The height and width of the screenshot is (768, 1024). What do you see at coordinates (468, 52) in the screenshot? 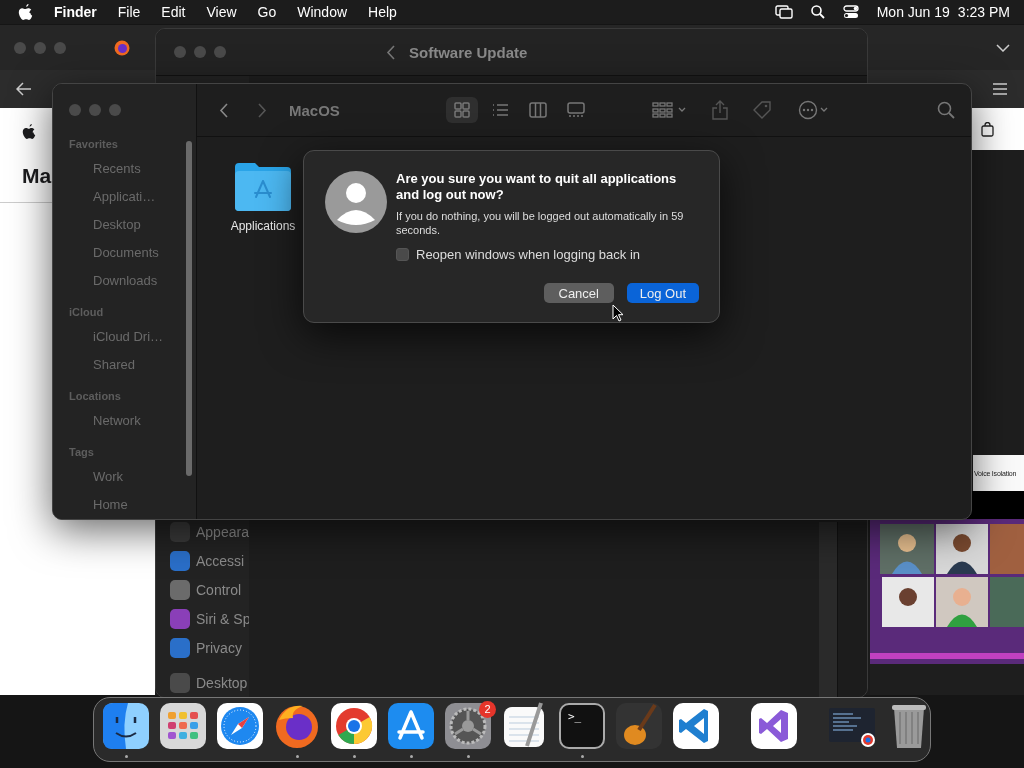
I see `window-title: Software Update` at bounding box center [468, 52].